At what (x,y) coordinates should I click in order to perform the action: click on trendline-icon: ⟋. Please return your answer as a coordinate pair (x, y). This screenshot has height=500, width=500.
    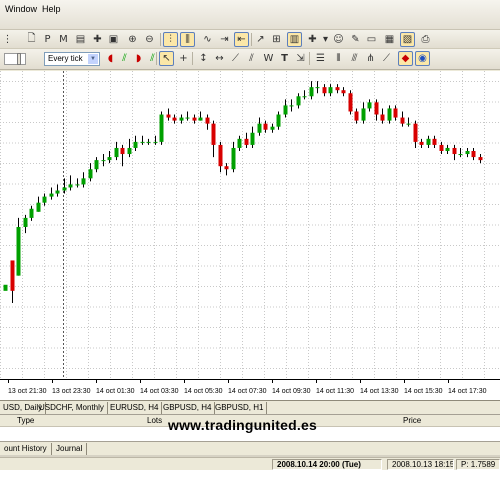
    Looking at the image, I should click on (235, 58).